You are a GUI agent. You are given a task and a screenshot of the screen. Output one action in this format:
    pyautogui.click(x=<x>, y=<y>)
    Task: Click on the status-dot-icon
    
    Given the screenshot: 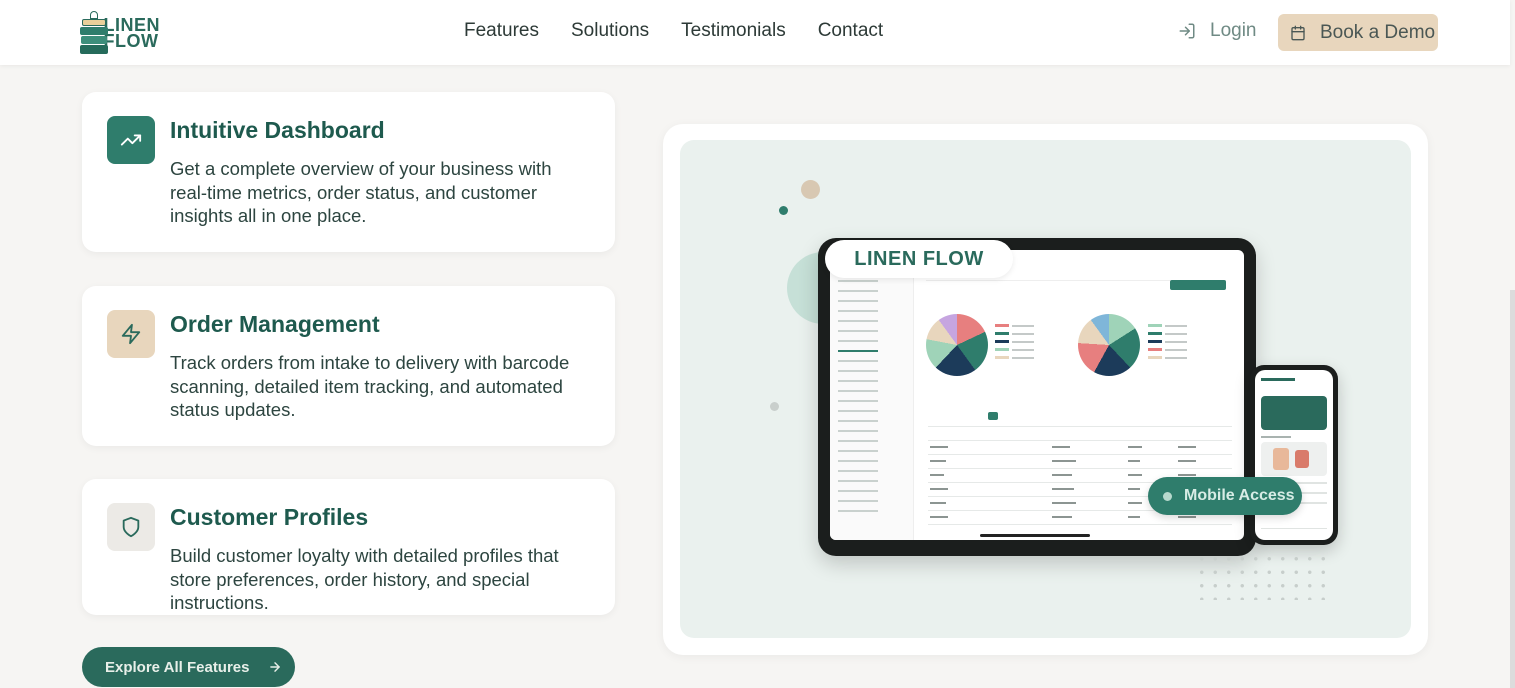 What is the action you would take?
    pyautogui.click(x=1167, y=496)
    